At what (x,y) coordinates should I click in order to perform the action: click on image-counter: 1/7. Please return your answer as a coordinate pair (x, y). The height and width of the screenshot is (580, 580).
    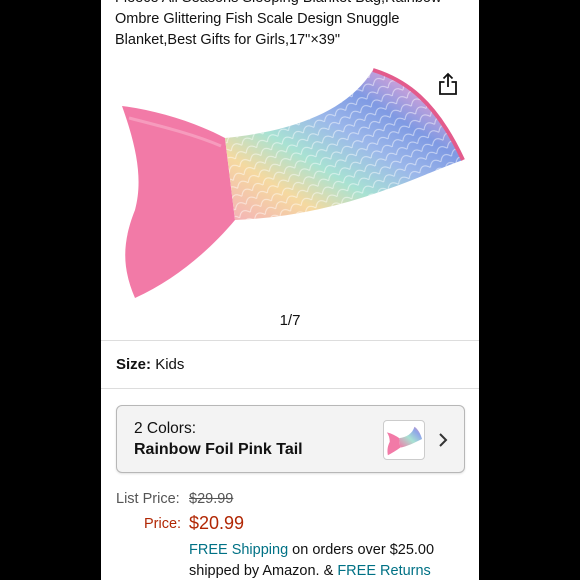
    Looking at the image, I should click on (290, 320).